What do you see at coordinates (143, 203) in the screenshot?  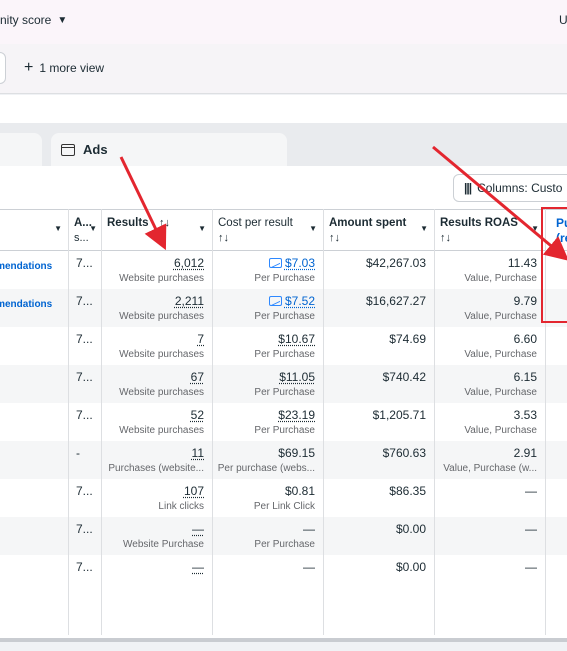 I see `annotation-arrow-results` at bounding box center [143, 203].